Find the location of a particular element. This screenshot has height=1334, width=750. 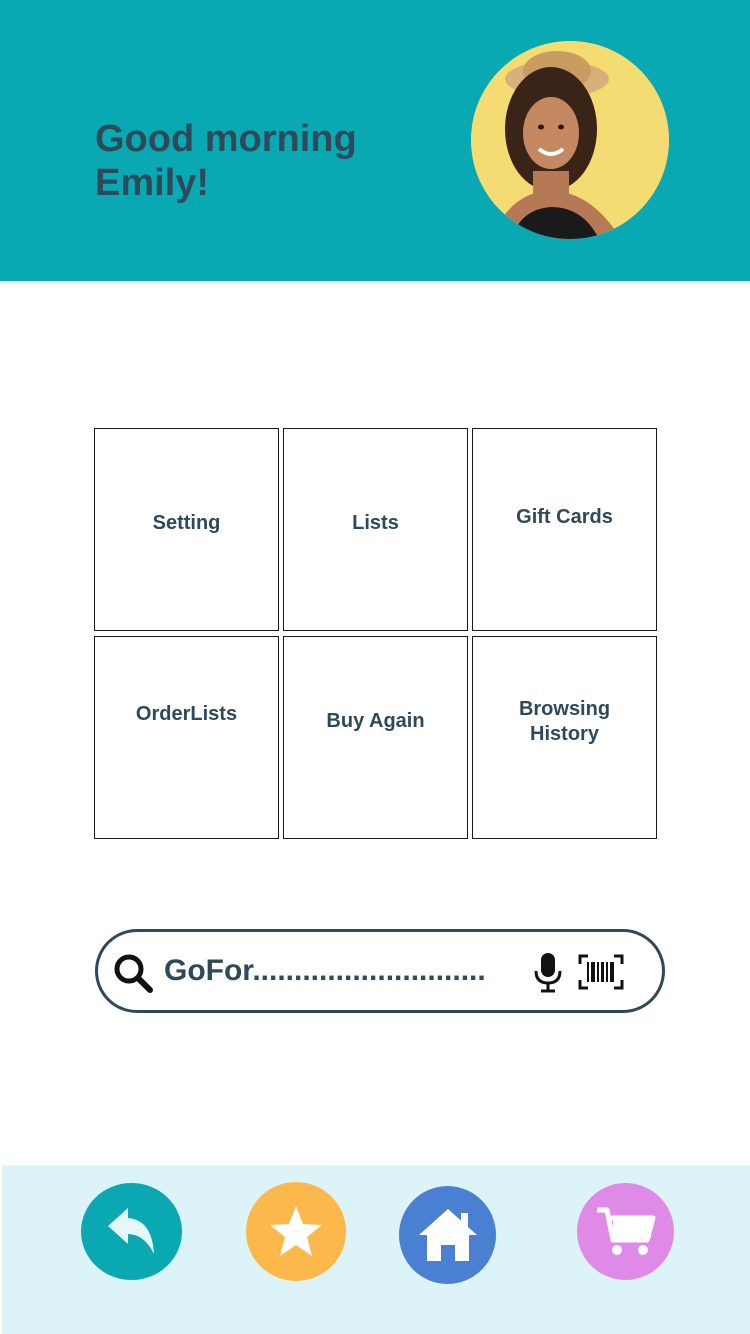

user-avatar-icon is located at coordinates (570, 140).